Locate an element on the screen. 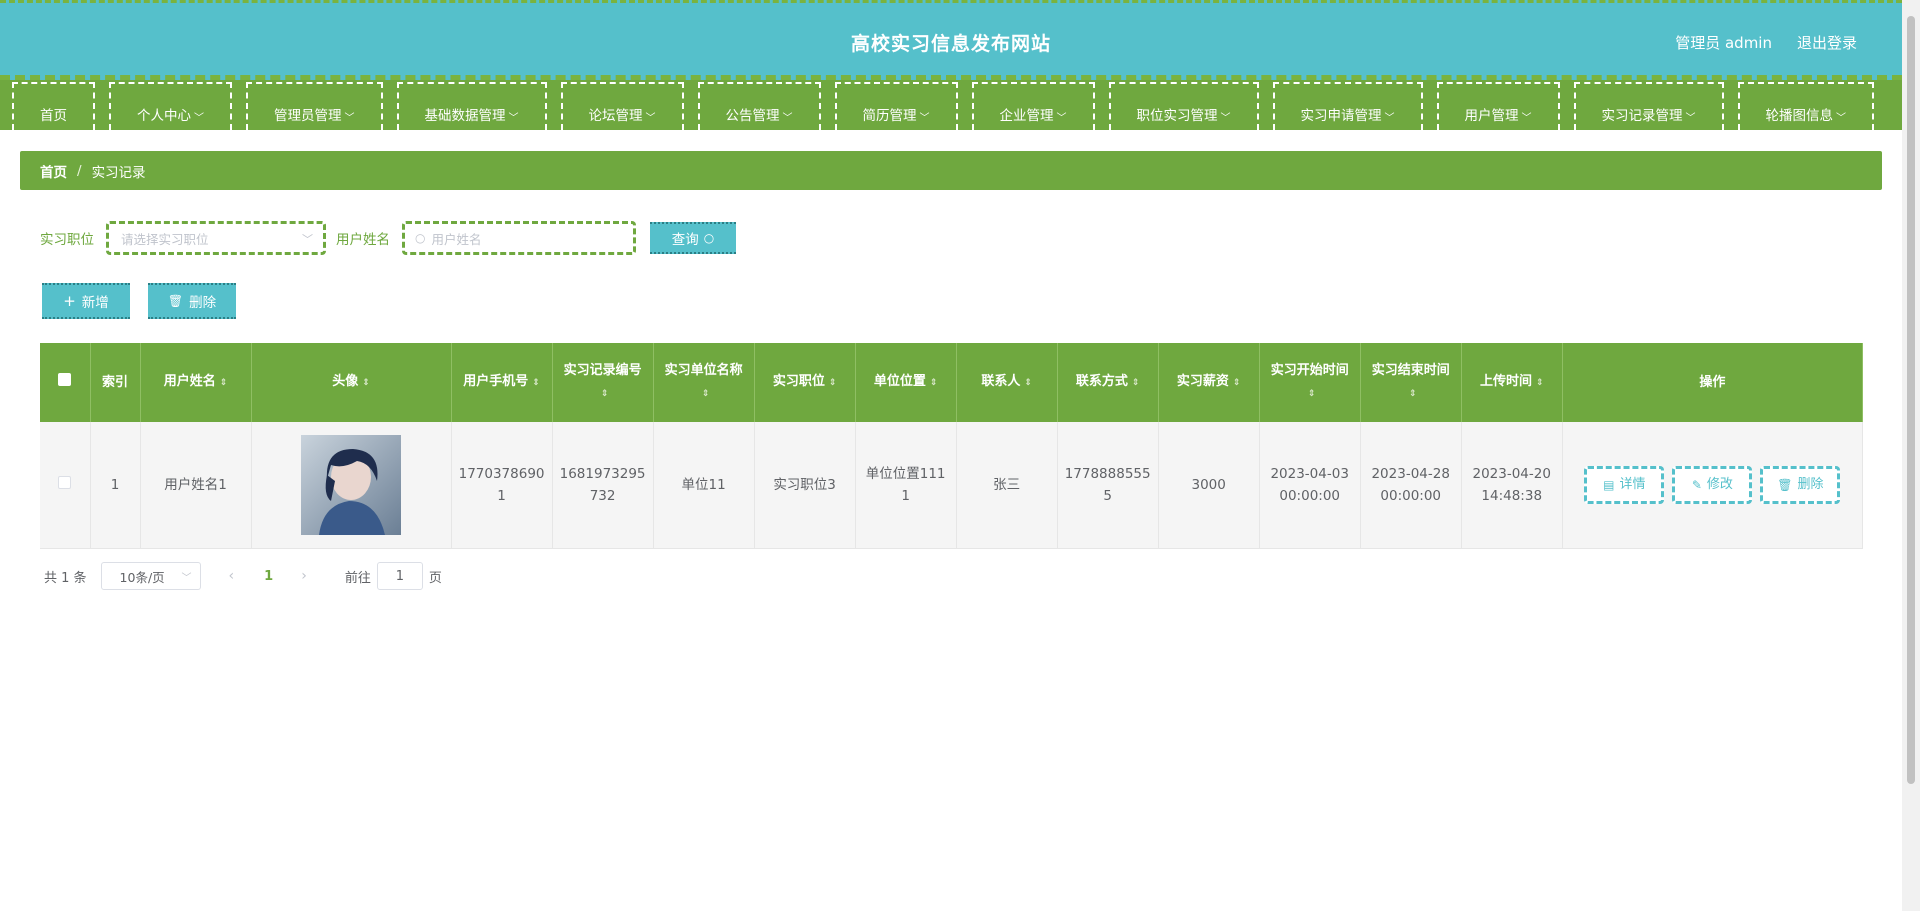 Image resolution: width=1920 pixels, height=911 pixels. cell-start: 2023-04-03 00:00:00 is located at coordinates (1310, 485).